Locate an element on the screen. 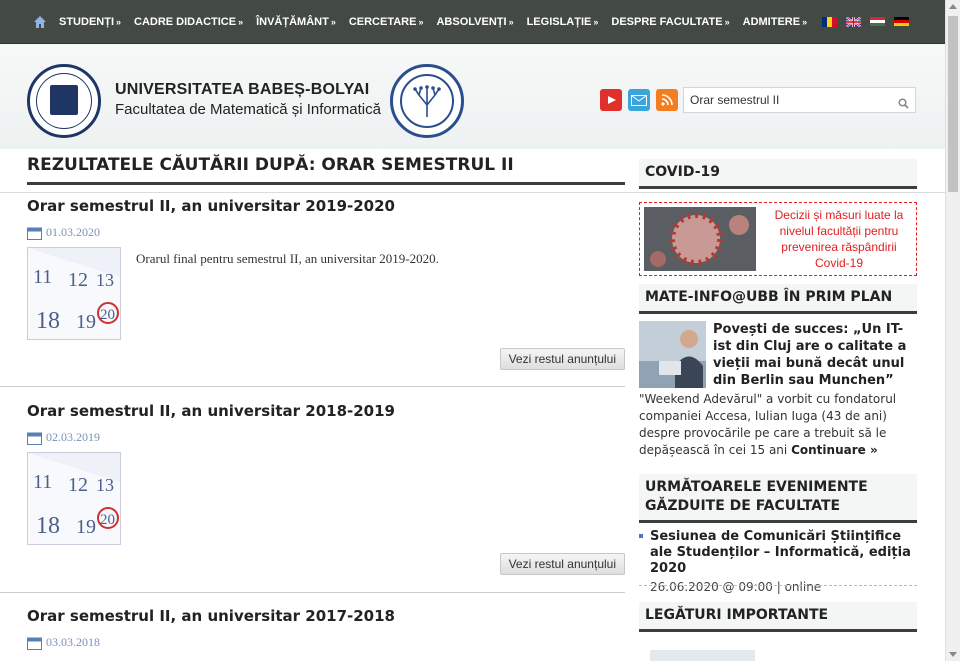  search-icon is located at coordinates (903, 103).